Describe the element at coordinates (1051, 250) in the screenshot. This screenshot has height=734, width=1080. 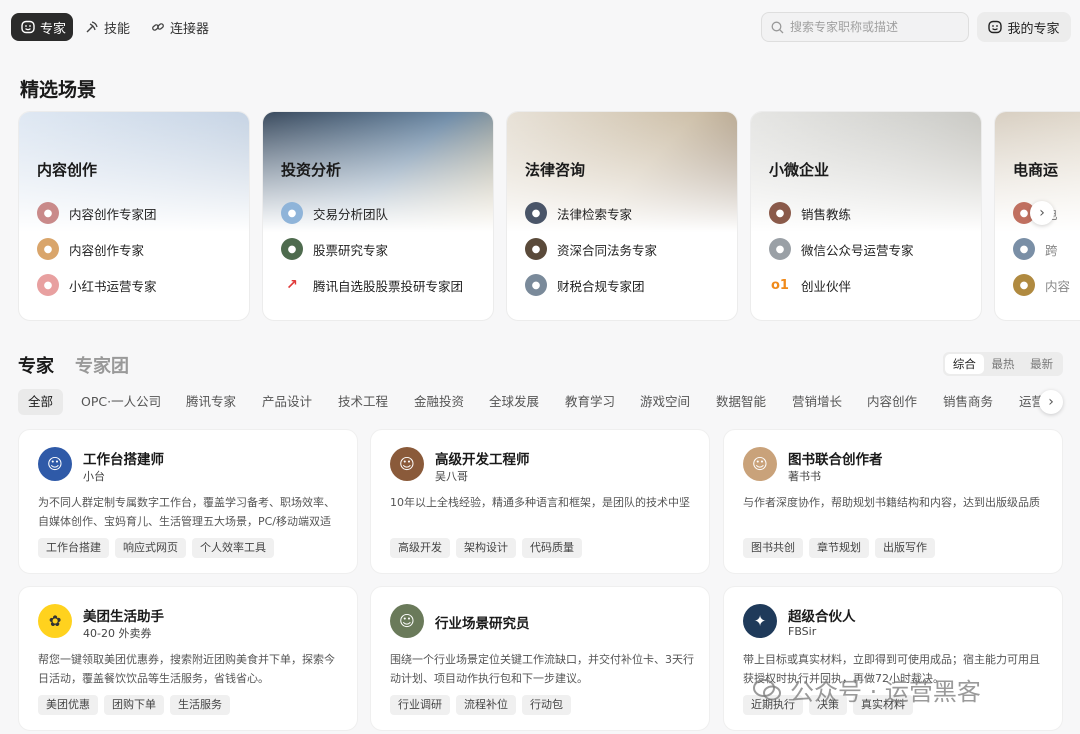
I see `scene-item-label: 跨` at that location.